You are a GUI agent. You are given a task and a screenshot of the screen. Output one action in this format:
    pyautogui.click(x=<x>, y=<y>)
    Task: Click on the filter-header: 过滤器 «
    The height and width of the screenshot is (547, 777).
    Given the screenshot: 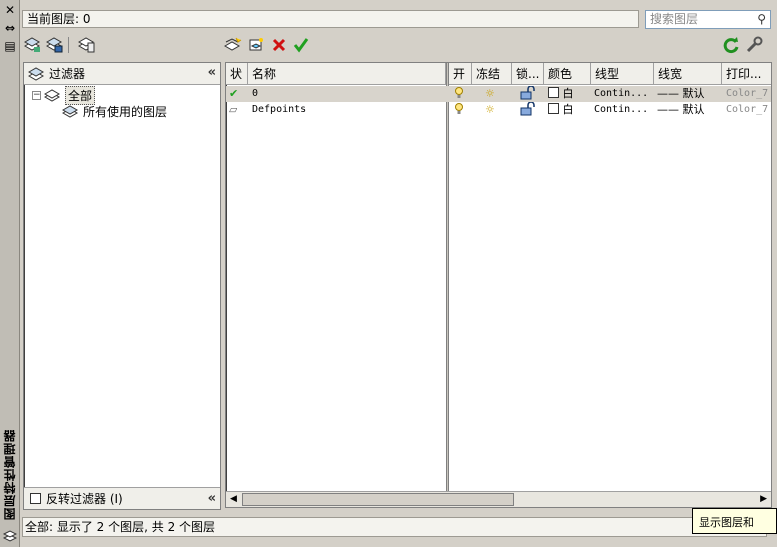 What is the action you would take?
    pyautogui.click(x=122, y=74)
    